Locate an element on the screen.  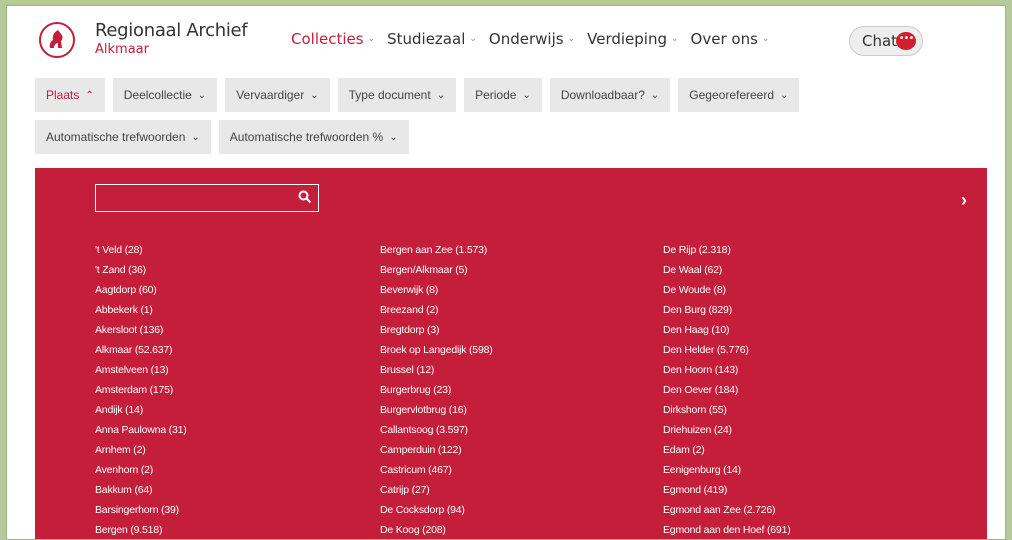
place-link: Camperduin (122) is located at coordinates (436, 450).